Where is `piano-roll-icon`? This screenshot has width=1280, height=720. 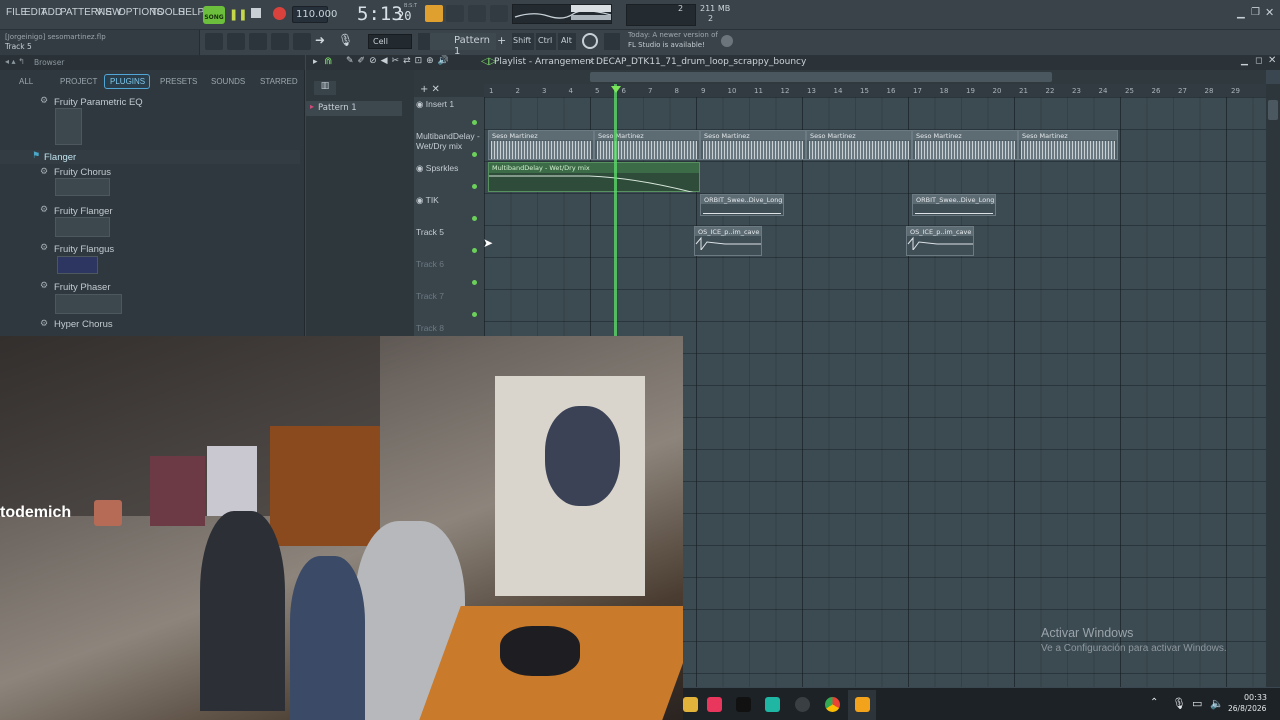 piano-roll-icon is located at coordinates (236, 41).